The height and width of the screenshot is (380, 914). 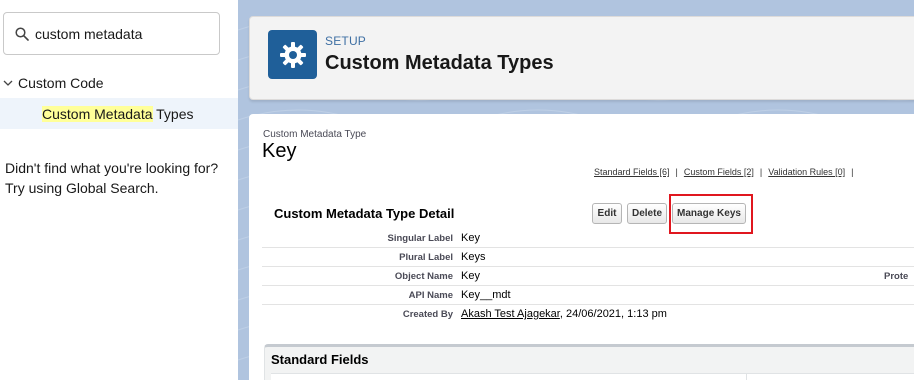 What do you see at coordinates (510, 314) in the screenshot?
I see `created-by-user-link: Akash Test Ajagekar` at bounding box center [510, 314].